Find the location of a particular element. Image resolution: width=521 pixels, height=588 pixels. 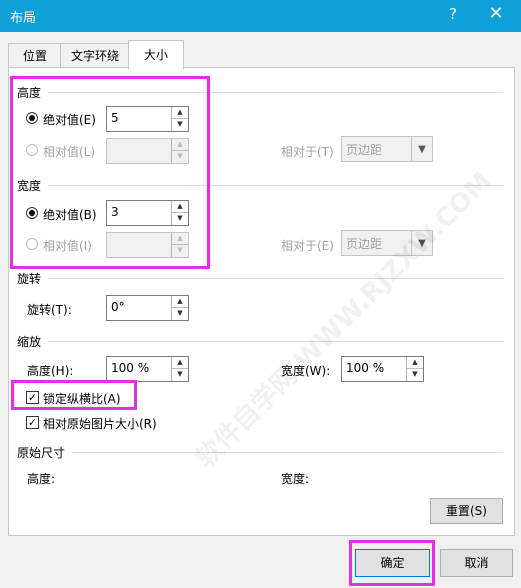

cancel-label: 取消 is located at coordinates (476, 563).